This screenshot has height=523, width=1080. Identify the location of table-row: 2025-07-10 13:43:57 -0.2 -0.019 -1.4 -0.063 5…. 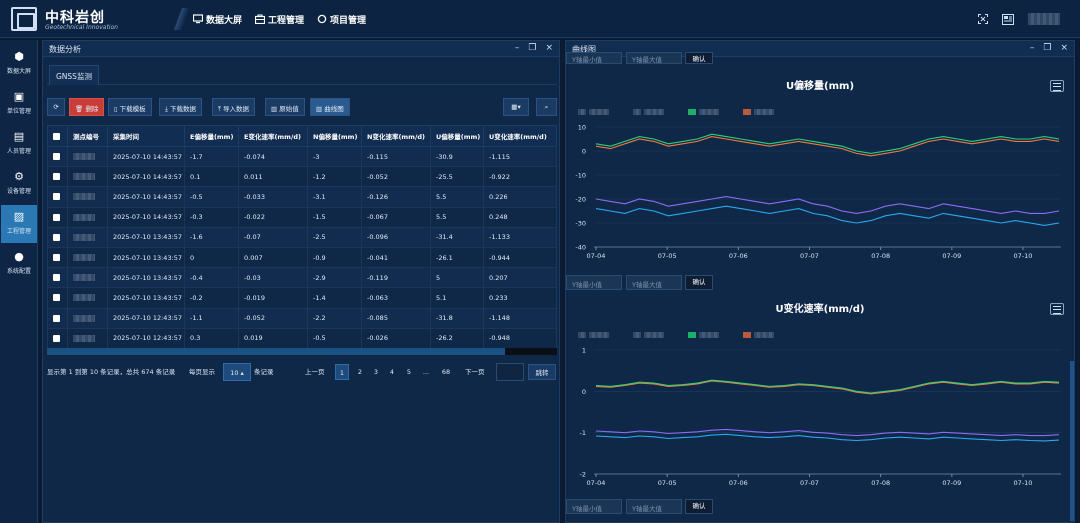
(302, 298).